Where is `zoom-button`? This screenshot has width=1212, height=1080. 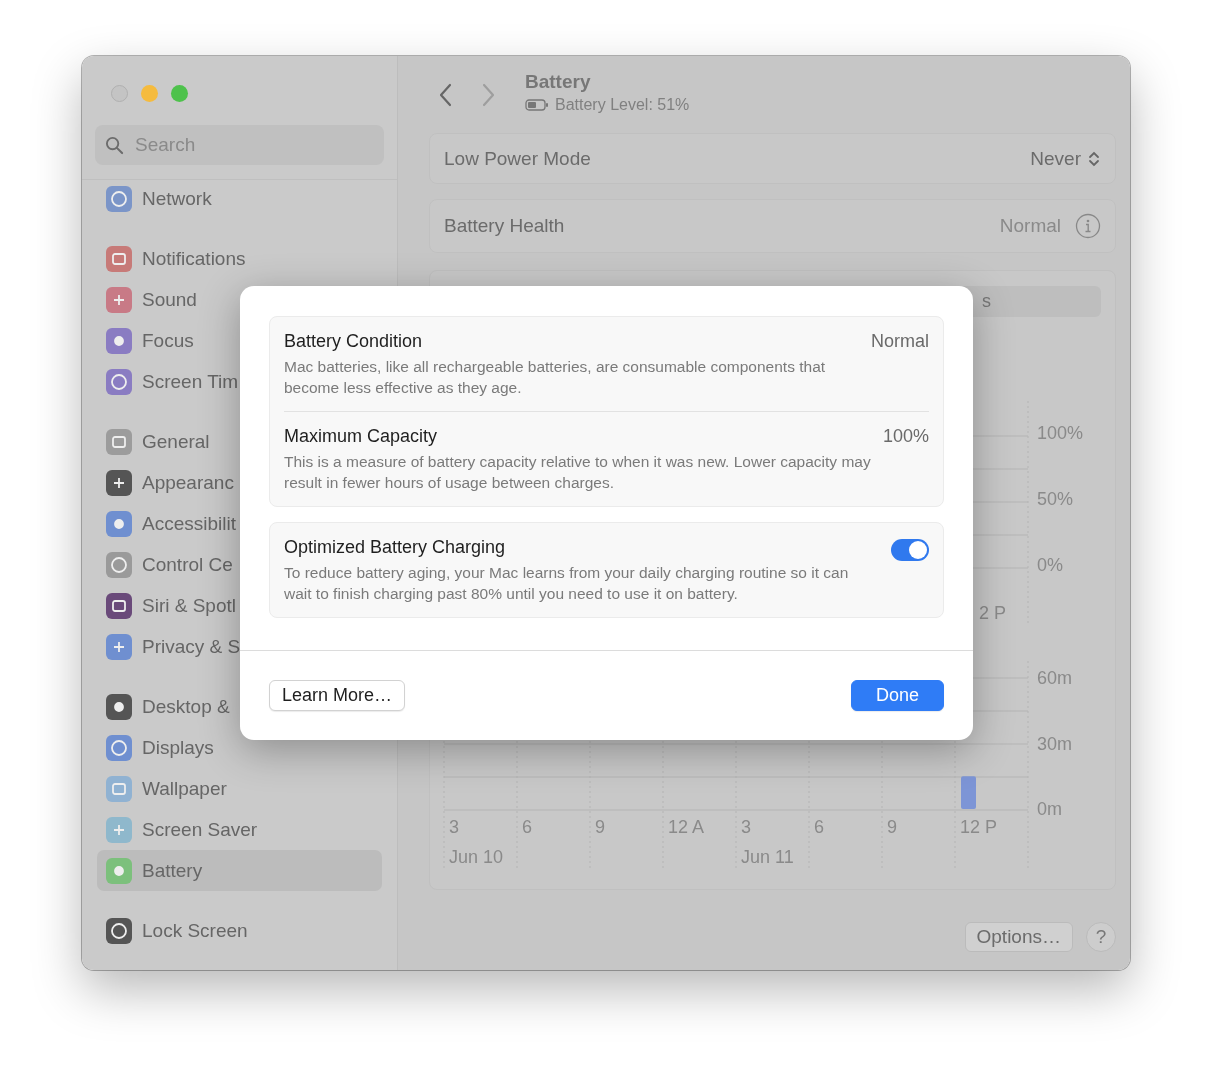
zoom-button is located at coordinates (179, 93).